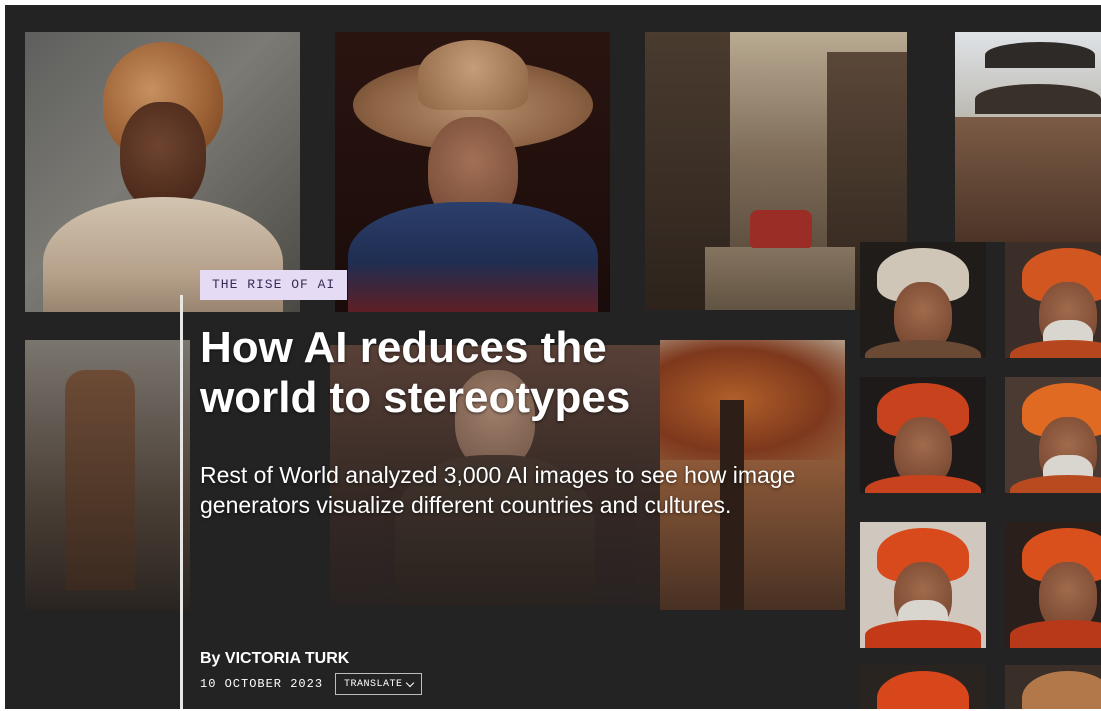  I want to click on chevron-down-icon, so click(409, 682).